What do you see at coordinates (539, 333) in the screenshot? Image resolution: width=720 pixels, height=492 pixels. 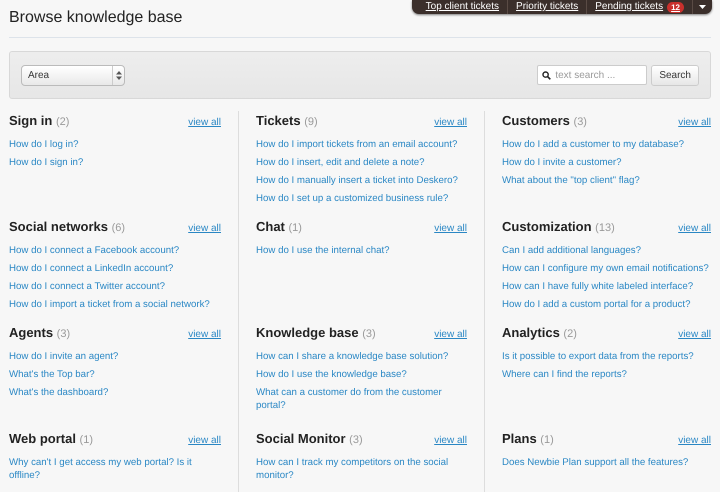 I see `section-title: Analytics (2)` at bounding box center [539, 333].